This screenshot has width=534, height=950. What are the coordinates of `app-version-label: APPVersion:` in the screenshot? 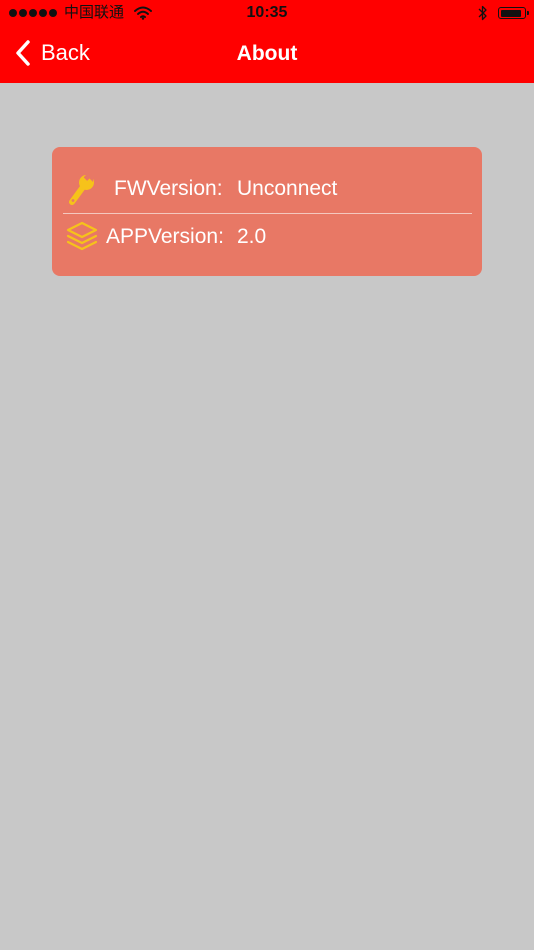 It's located at (165, 236).